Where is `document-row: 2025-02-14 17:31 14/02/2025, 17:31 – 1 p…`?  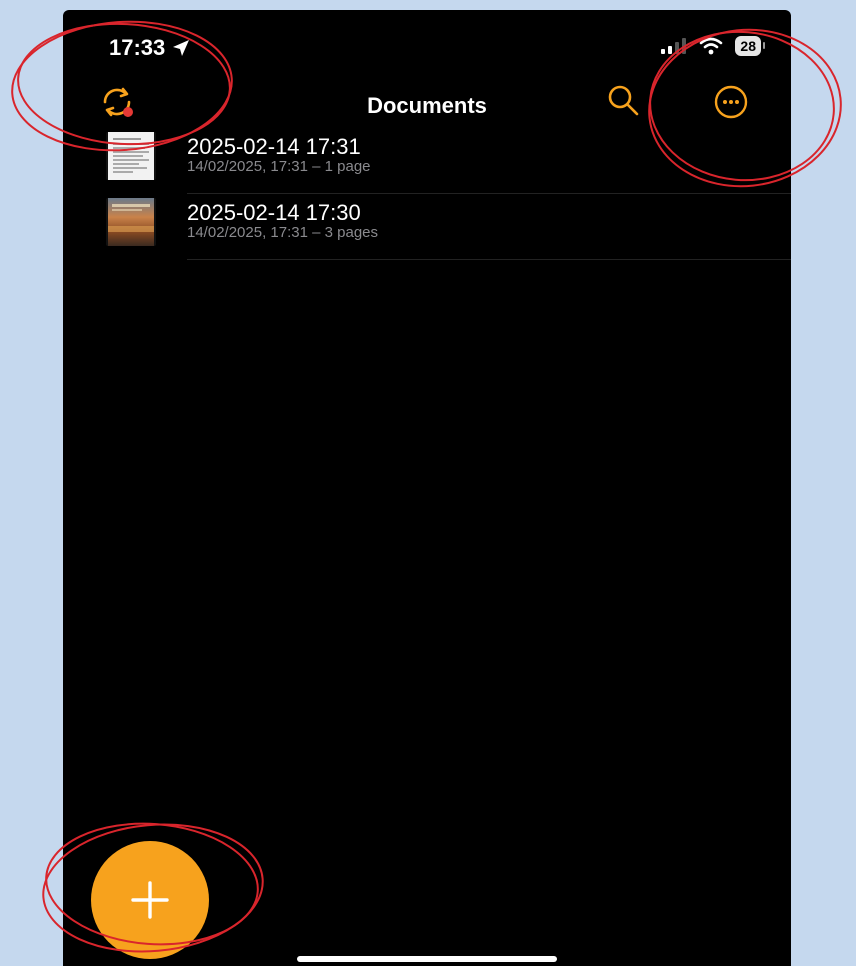
document-row: 2025-02-14 17:31 14/02/2025, 17:31 – 1 p… is located at coordinates (427, 161).